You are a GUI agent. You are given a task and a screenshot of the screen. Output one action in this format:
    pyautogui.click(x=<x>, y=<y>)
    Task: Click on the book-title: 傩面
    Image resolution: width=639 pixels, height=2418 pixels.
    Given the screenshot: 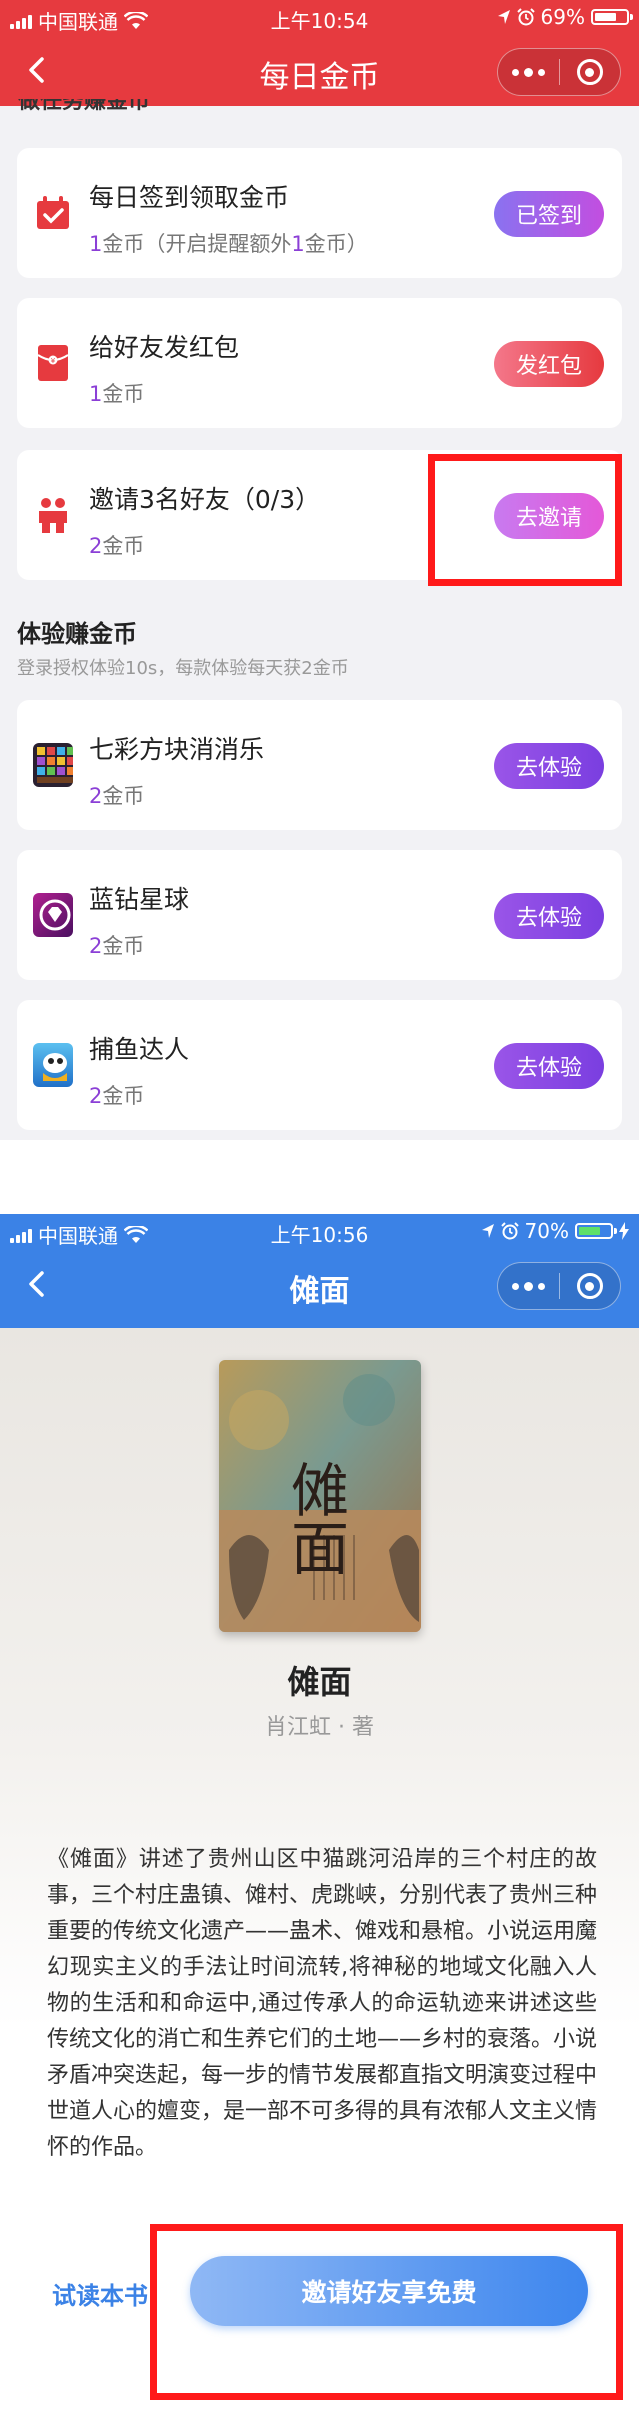 What is the action you would take?
    pyautogui.click(x=319, y=1682)
    